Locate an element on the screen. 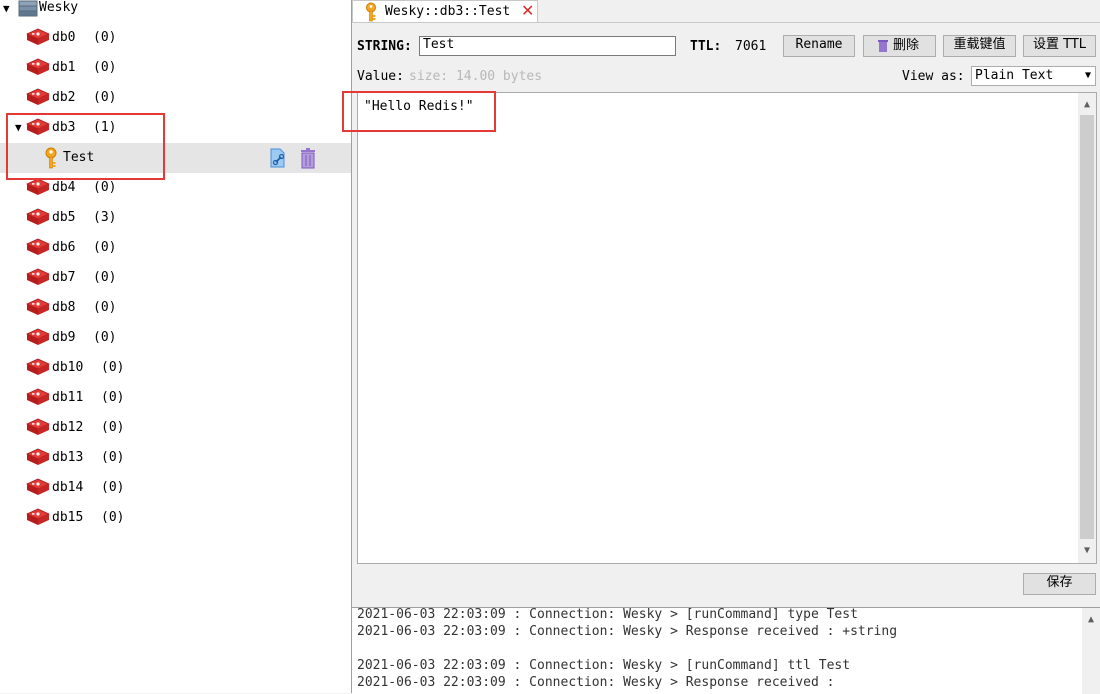 The image size is (1100, 694). ttl-label: TTL: is located at coordinates (706, 46).